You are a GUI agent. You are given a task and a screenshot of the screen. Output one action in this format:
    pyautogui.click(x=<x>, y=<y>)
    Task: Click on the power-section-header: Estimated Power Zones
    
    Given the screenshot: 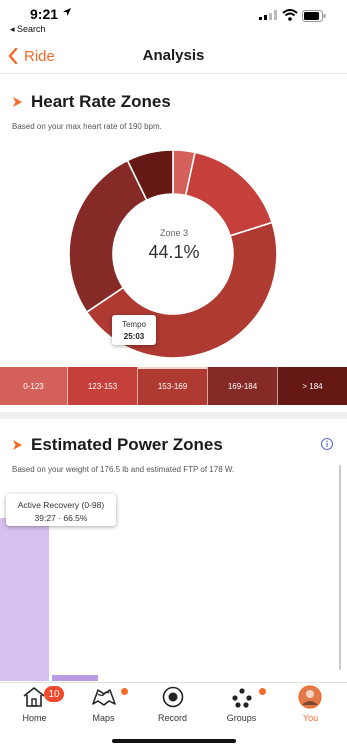 What is the action you would take?
    pyautogui.click(x=117, y=445)
    